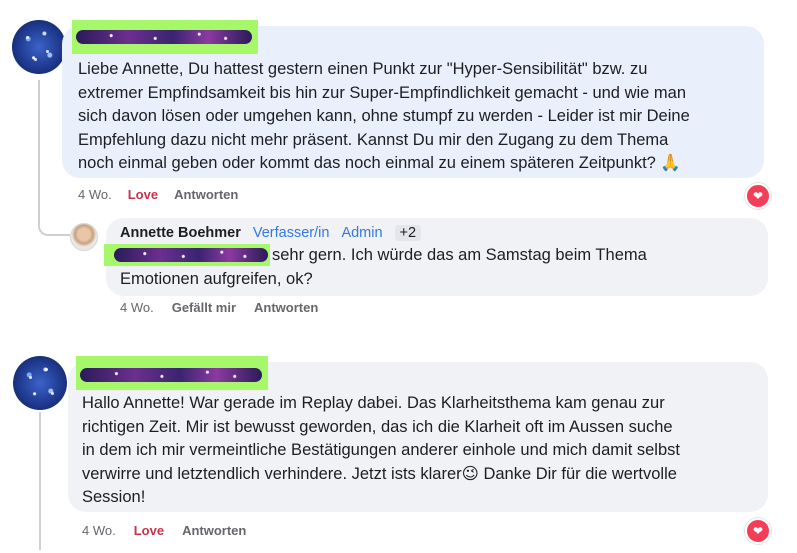 The width and height of the screenshot is (797, 553). I want to click on author-badge: Verfasser/in, so click(291, 233).